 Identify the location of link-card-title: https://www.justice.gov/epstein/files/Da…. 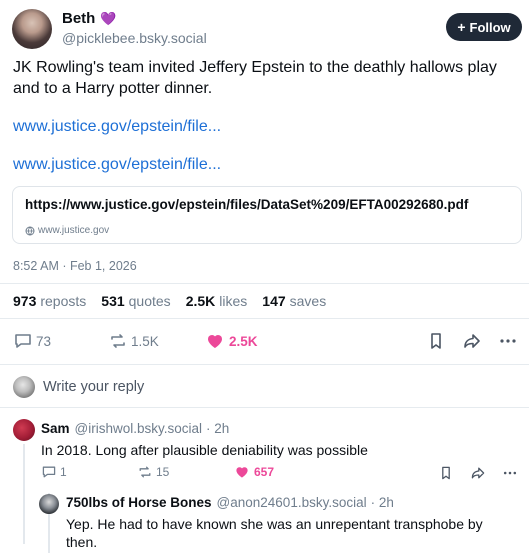
(247, 204).